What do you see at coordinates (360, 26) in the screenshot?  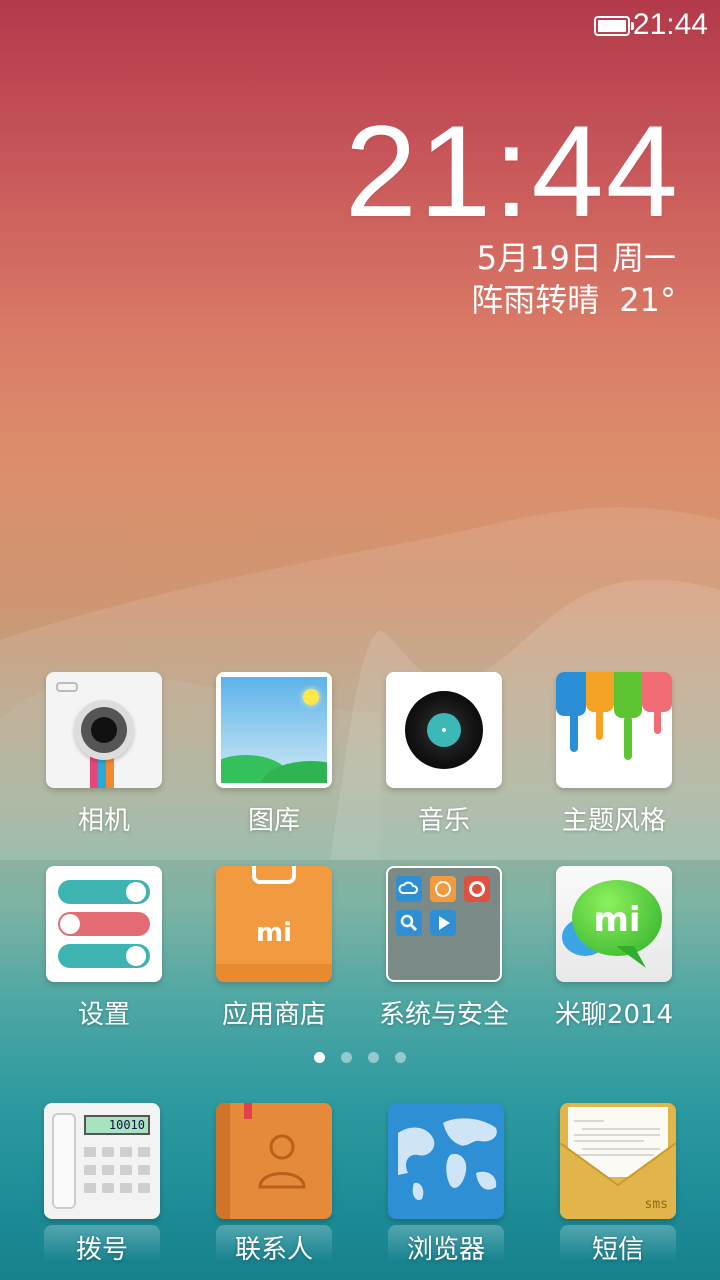 I see `status-bar: 21:44` at bounding box center [360, 26].